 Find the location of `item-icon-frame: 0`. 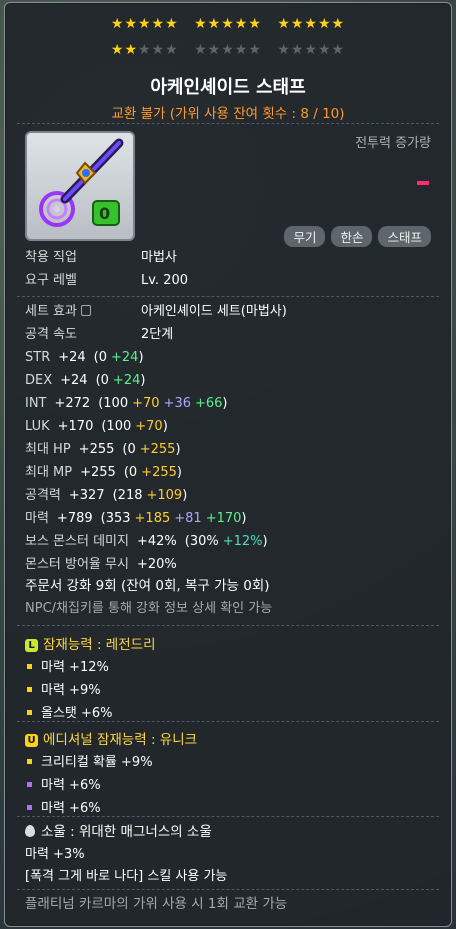

item-icon-frame: 0 is located at coordinates (80, 186).